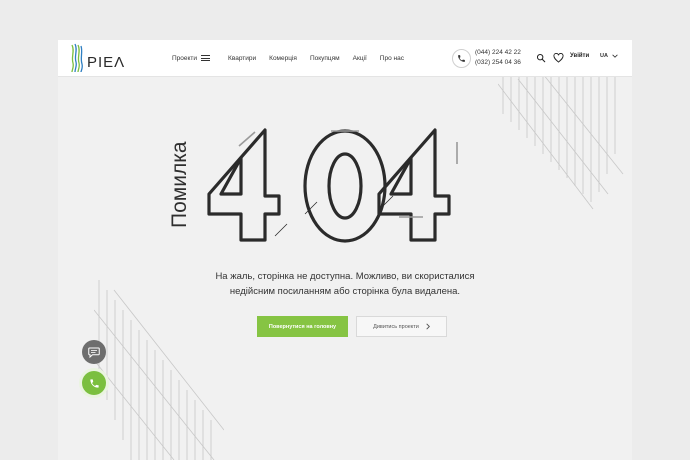  What do you see at coordinates (242, 58) in the screenshot?
I see `nav-item-apartments: Квартири` at bounding box center [242, 58].